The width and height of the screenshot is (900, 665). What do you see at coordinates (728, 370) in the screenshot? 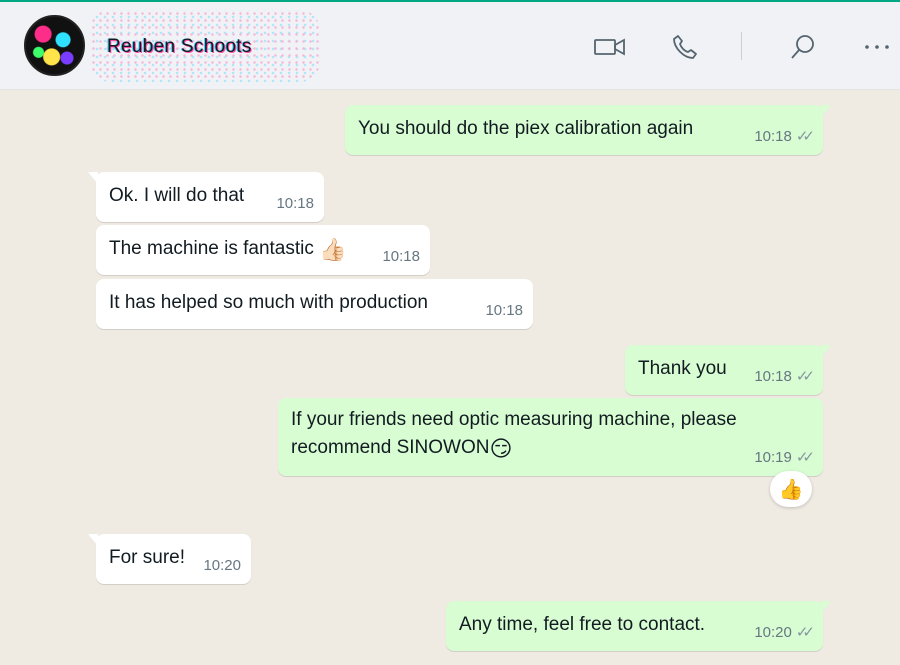
I see `message-bubble: Thank you 10:18 ✓✓` at bounding box center [728, 370].